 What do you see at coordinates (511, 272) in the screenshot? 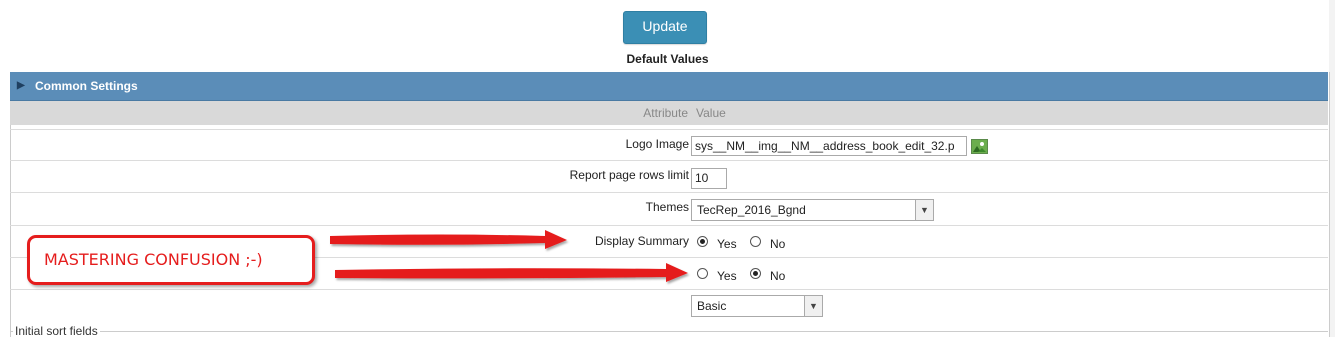
I see `arrow-to-unlabeled-toggle-icon` at bounding box center [511, 272].